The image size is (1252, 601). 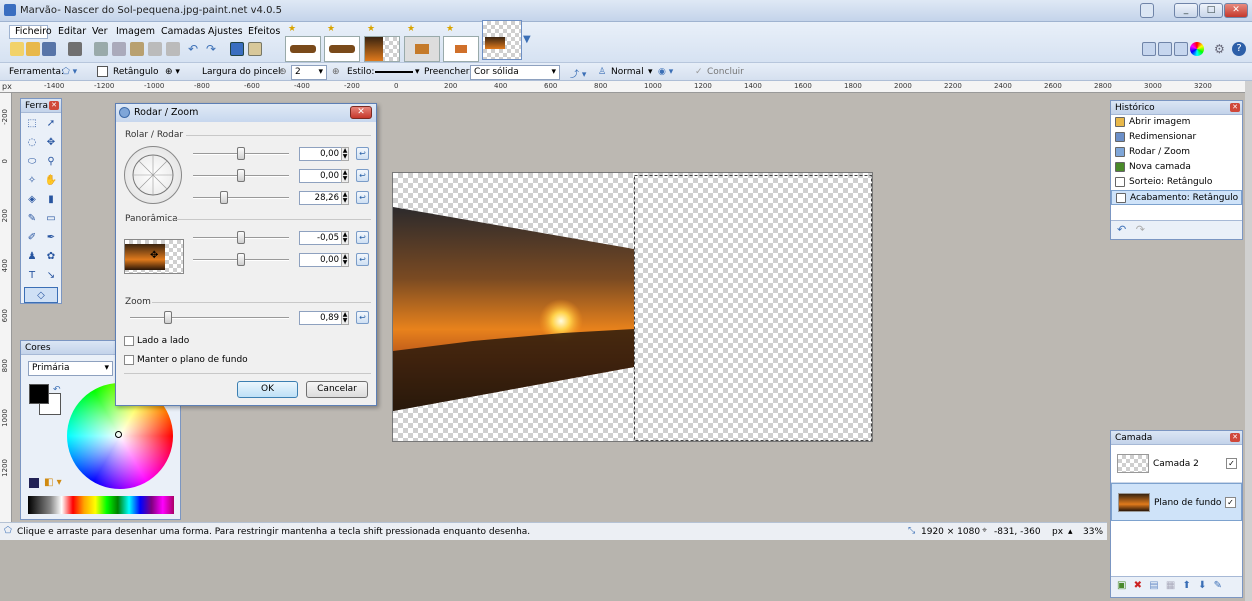 What do you see at coordinates (515, 72) in the screenshot?
I see `fill-combo: Cor sólida ▾` at bounding box center [515, 72].